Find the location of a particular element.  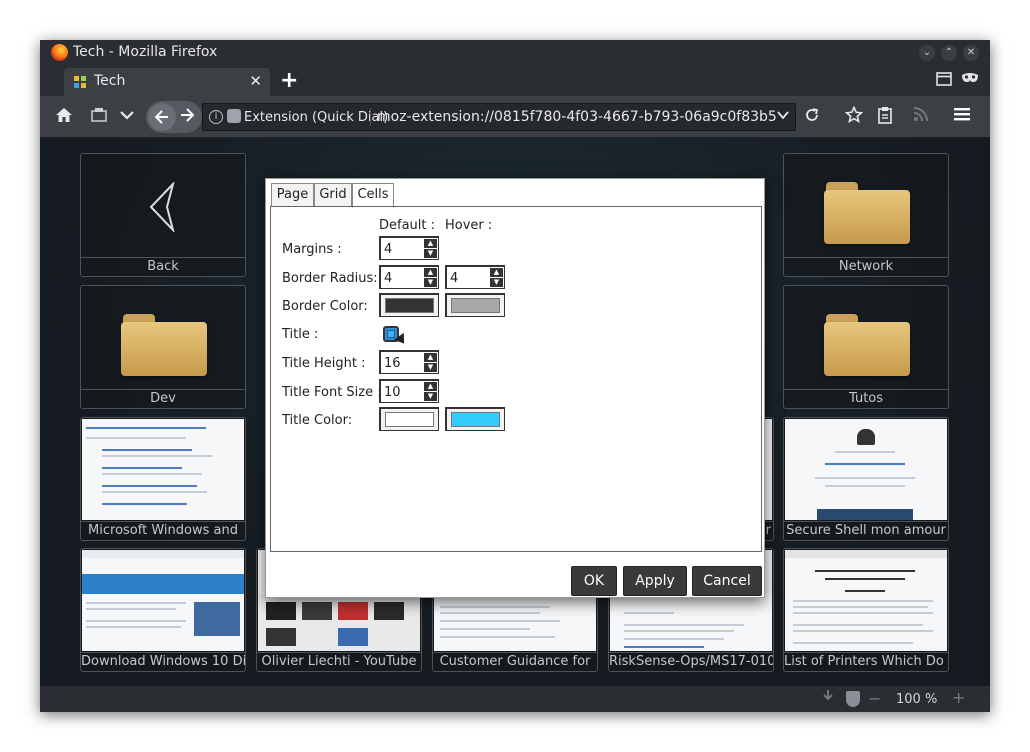

border-color-hover-picker is located at coordinates (475, 305).